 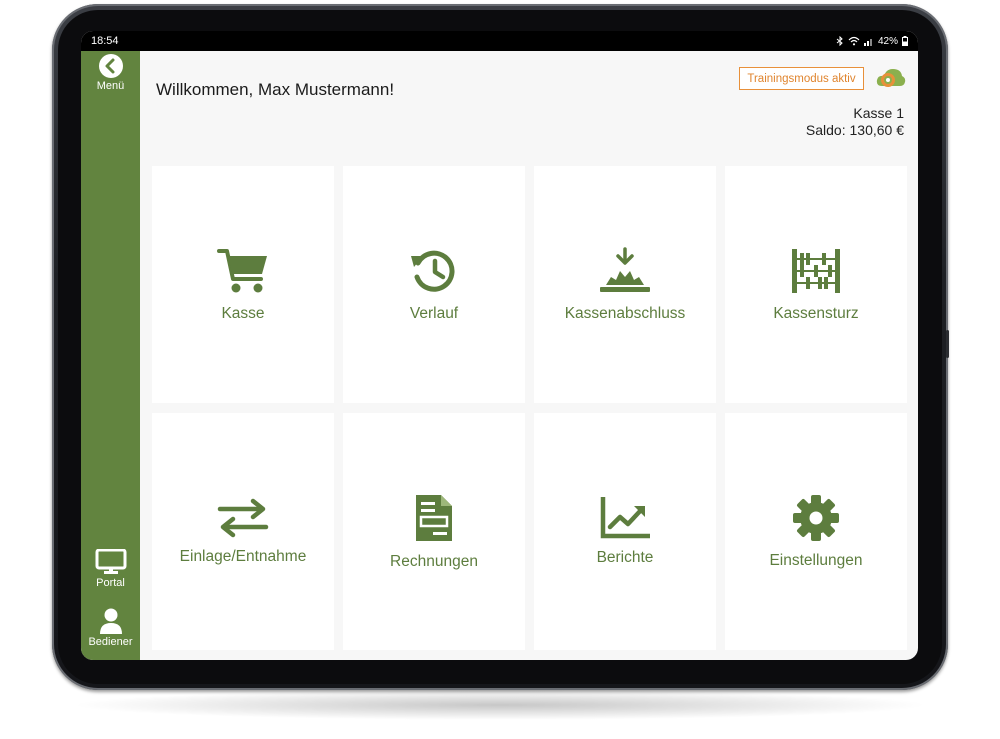 I want to click on tile-berichte: Berichte, so click(x=625, y=531).